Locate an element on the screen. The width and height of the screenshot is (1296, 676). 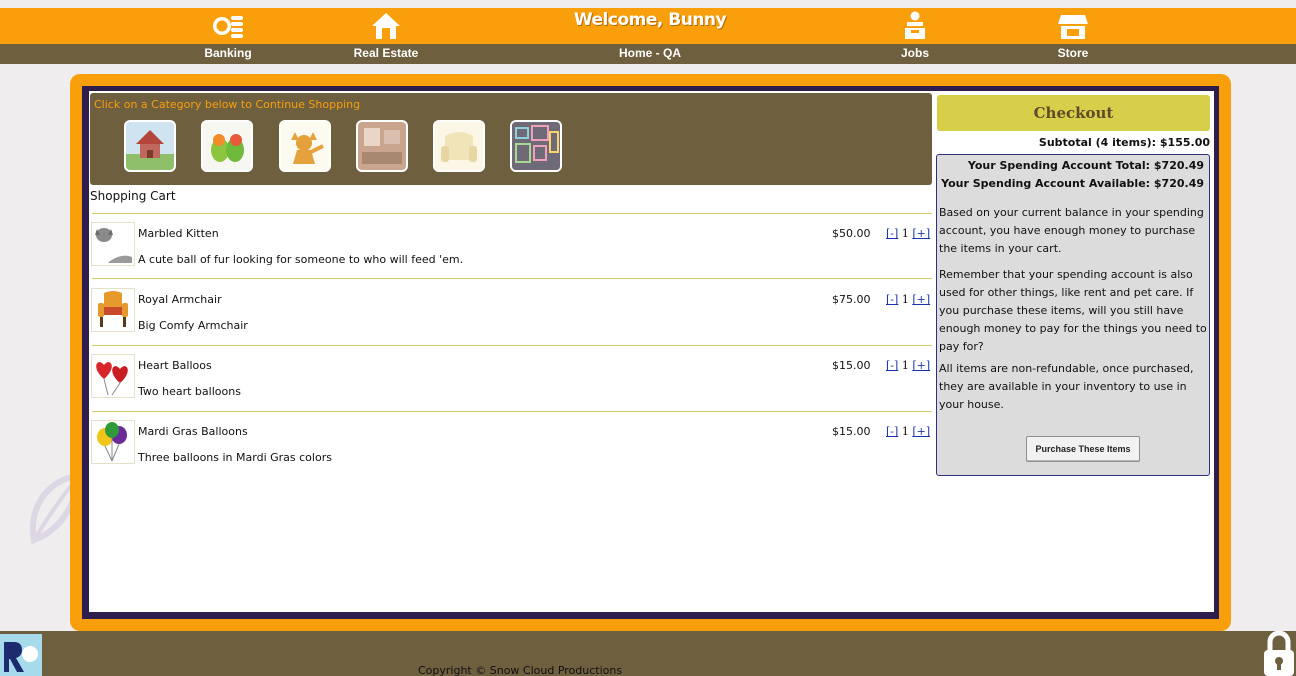
nav-home-label: Home - QA is located at coordinates (649, 53).